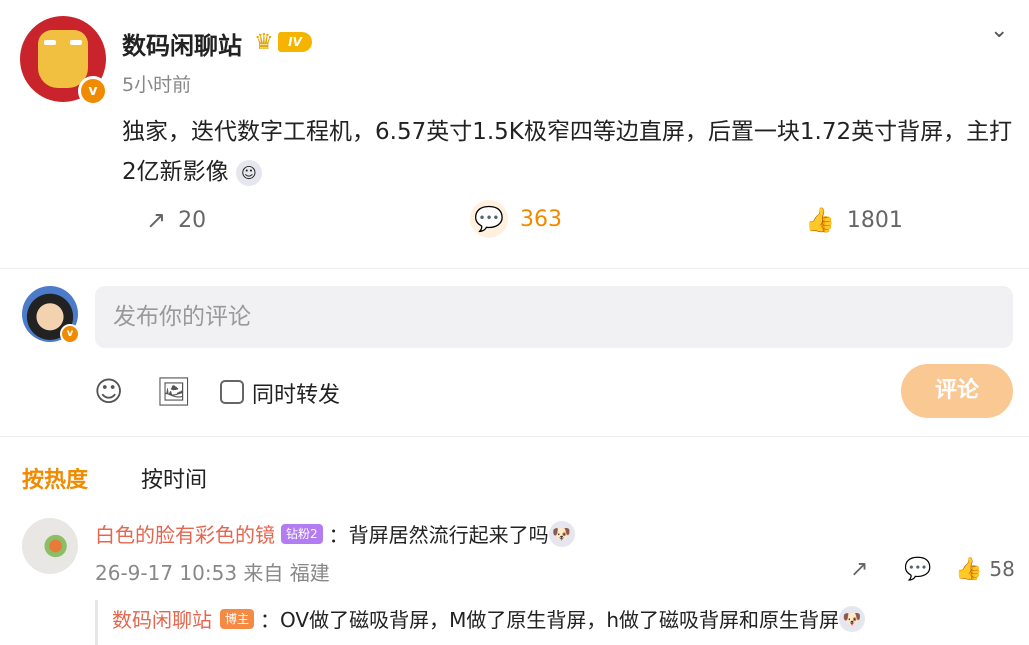  I want to click on repost-count: 20, so click(192, 220).